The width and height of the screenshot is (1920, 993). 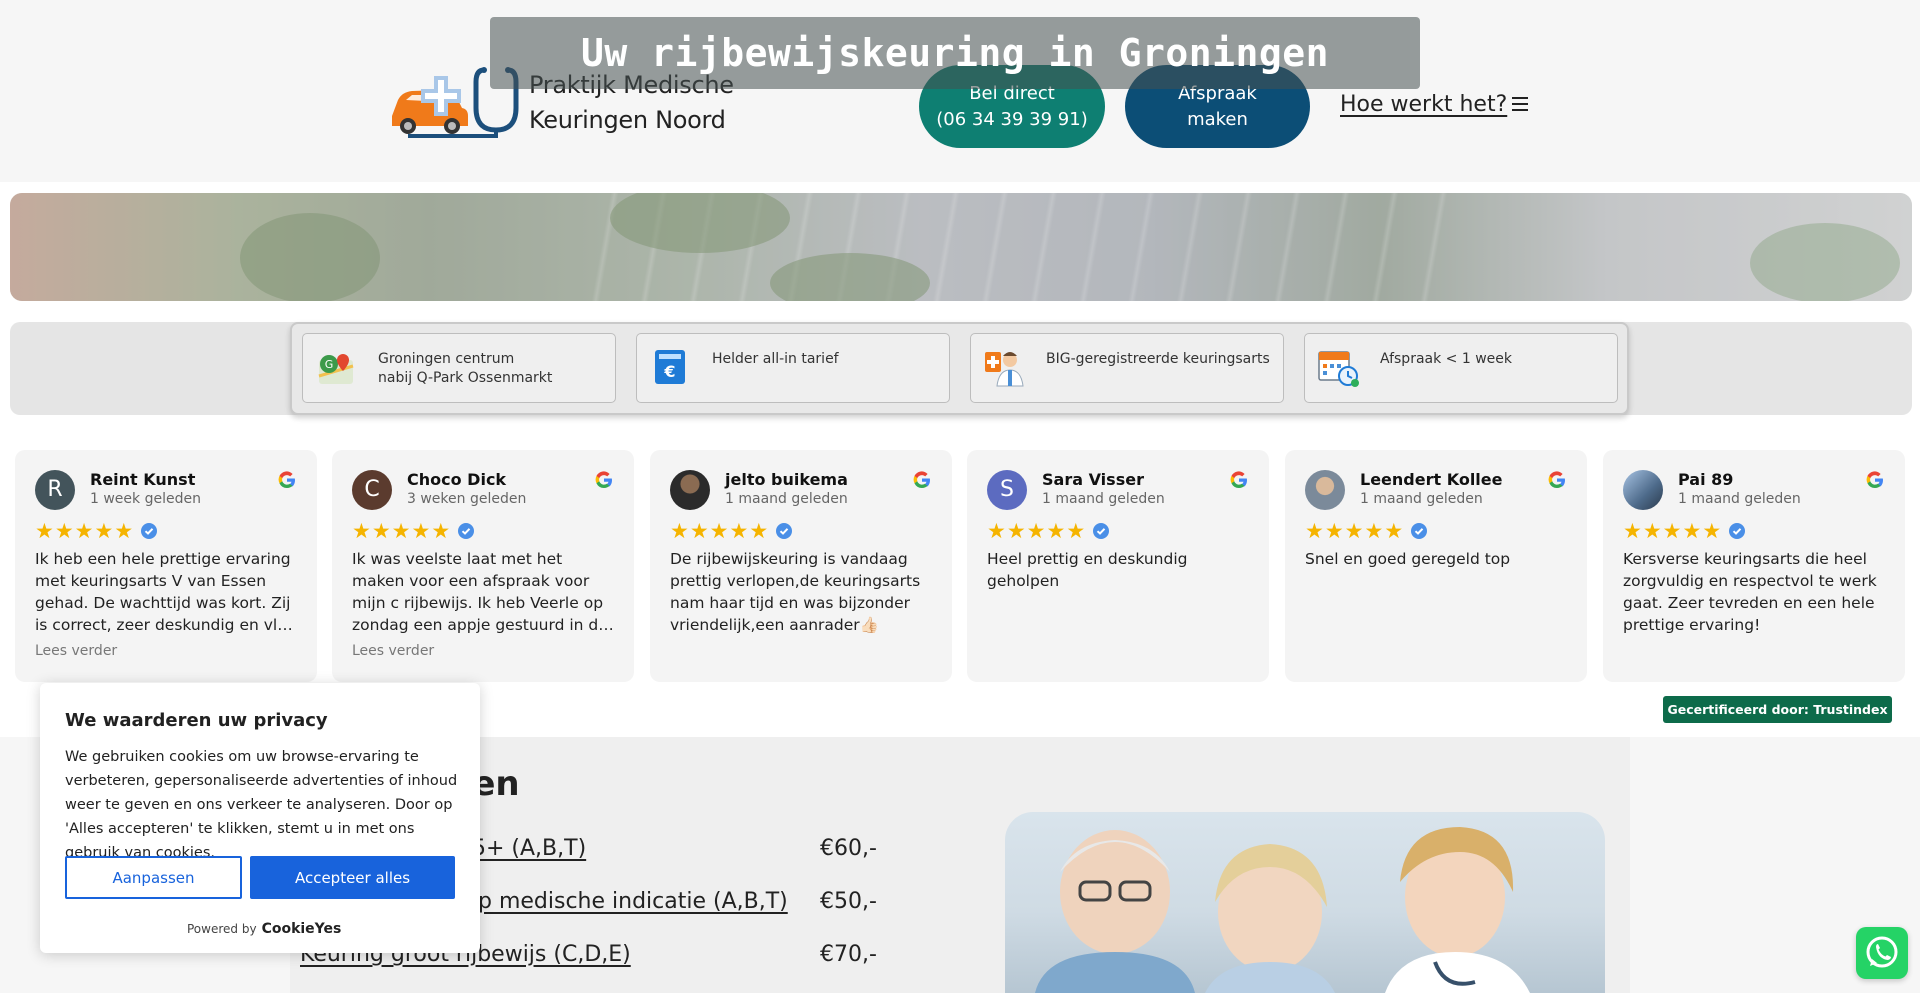 What do you see at coordinates (465, 378) in the screenshot?
I see `feature-location-line-2: nabij Q-Park Ossenmarkt` at bounding box center [465, 378].